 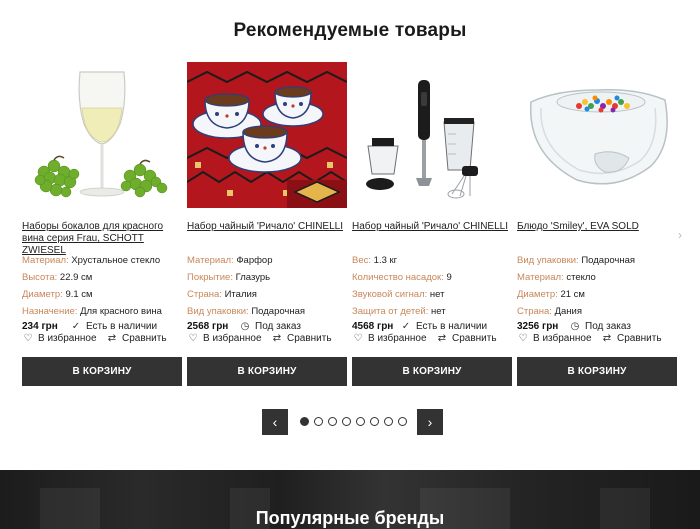 I want to click on spec-key: Защита от детей:, so click(x=390, y=311).